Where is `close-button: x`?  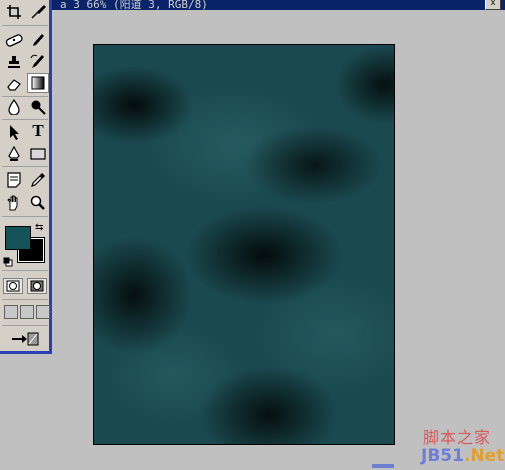
close-button: x is located at coordinates (493, 5).